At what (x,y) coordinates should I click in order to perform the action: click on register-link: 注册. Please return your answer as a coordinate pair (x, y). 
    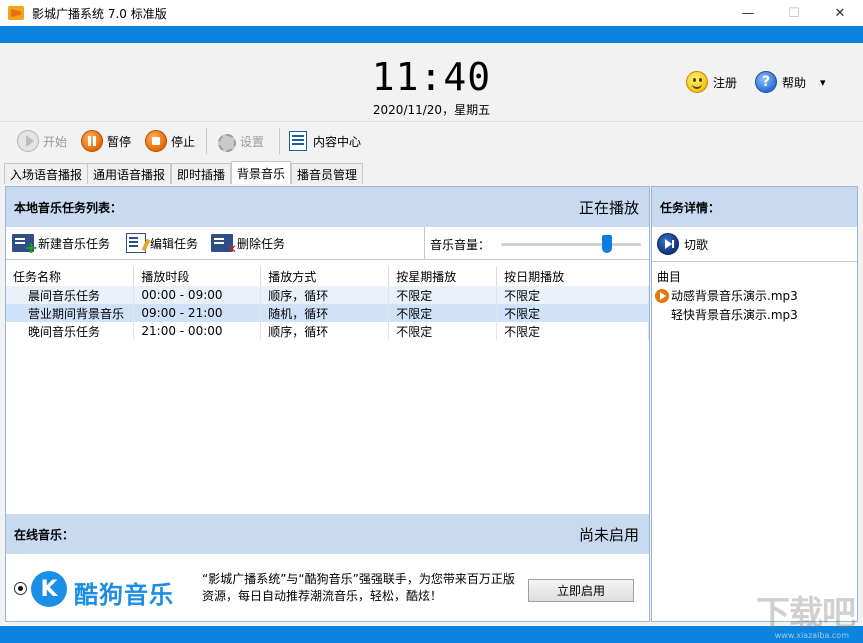
    Looking at the image, I should click on (711, 82).